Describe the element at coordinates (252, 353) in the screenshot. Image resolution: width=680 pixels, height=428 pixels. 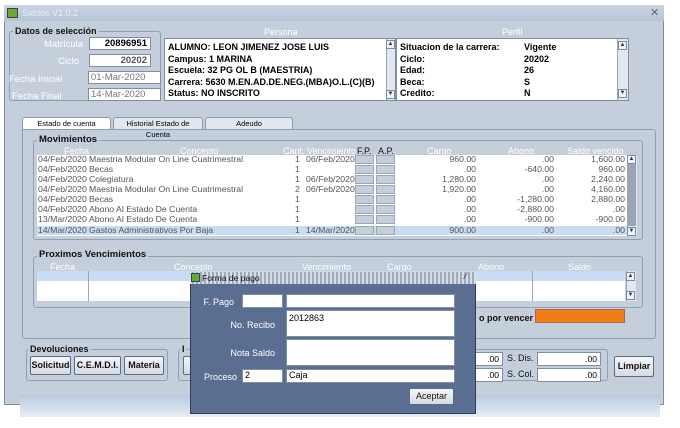
I see `nota-saldo-label: Nota Saldo` at that location.